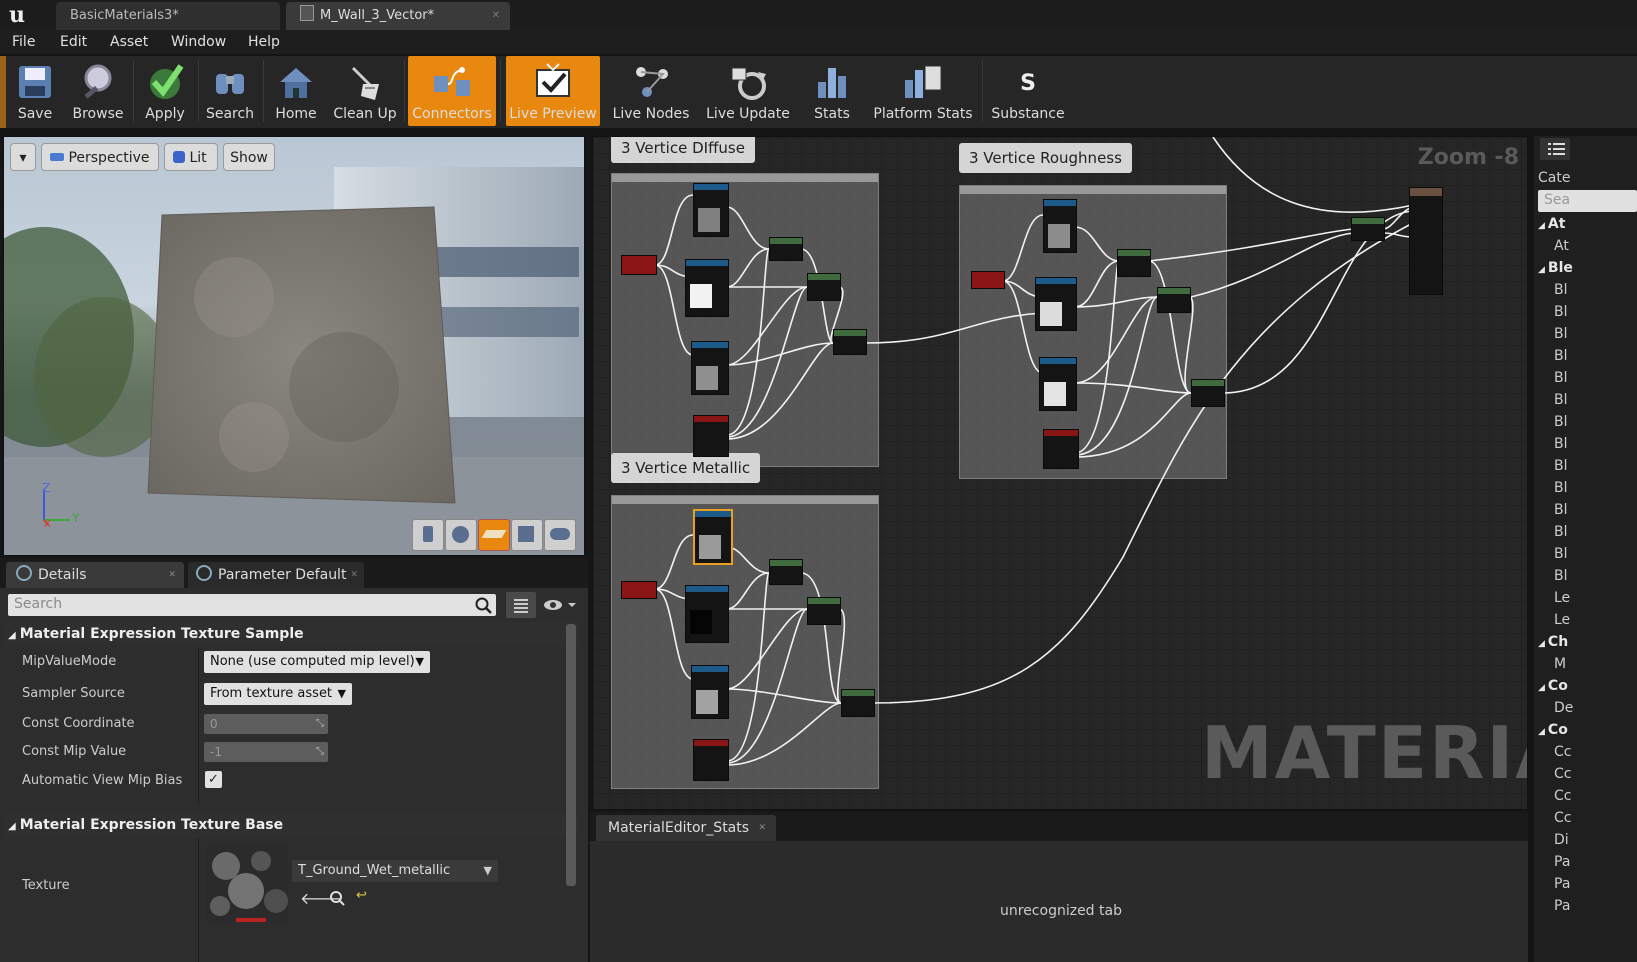 The height and width of the screenshot is (962, 1637). Describe the element at coordinates (1028, 91) in the screenshot. I see `substance-button: S Substance` at that location.